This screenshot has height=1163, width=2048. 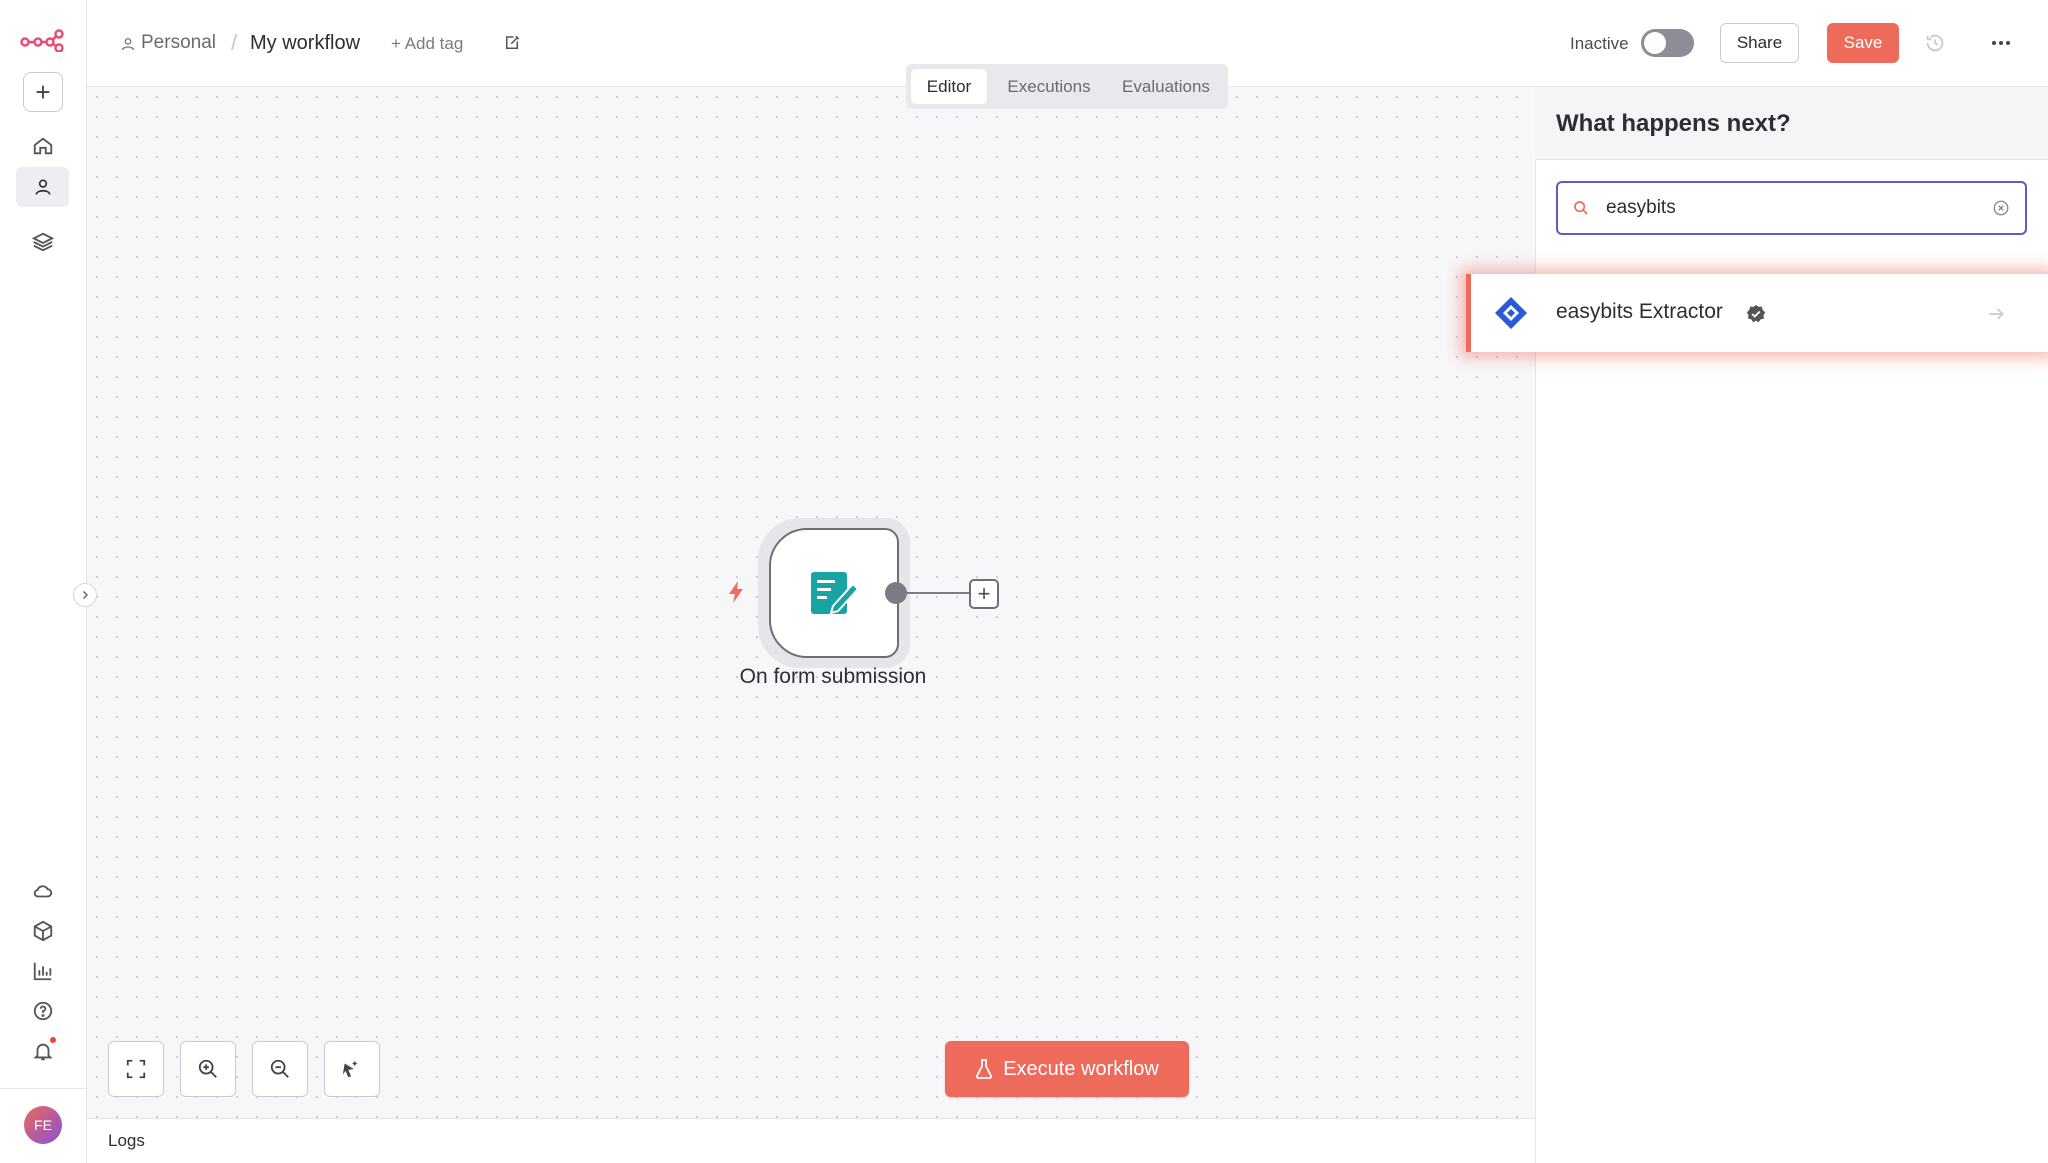 I want to click on sidebar-item-notifications, so click(x=43, y=1051).